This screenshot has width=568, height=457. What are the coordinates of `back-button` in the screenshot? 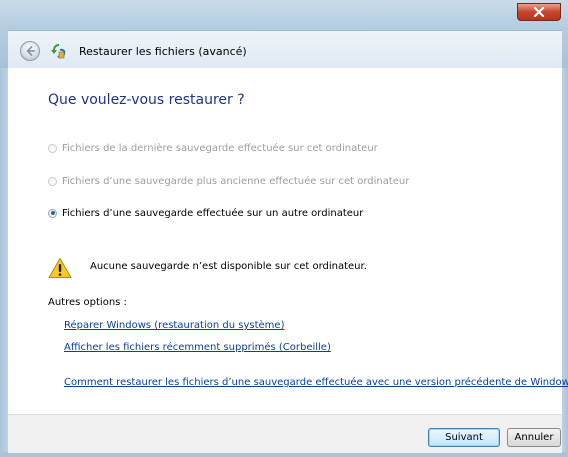 It's located at (30, 51).